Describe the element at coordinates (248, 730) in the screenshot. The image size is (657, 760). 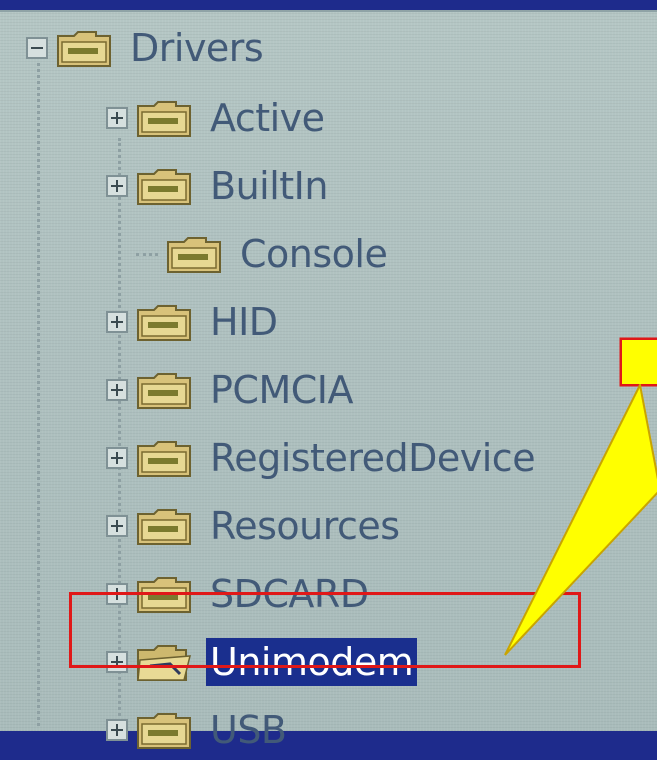
I see `tree-label: USB` at that location.